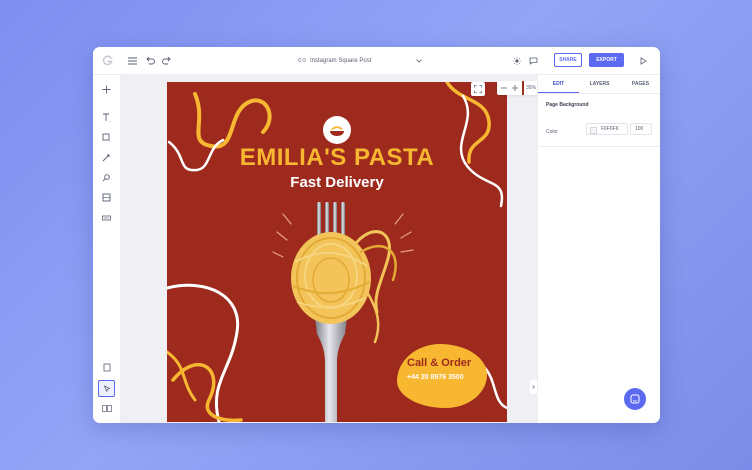 Image resolution: width=752 pixels, height=470 pixels. Describe the element at coordinates (610, 129) in the screenshot. I see `color-hex-value: F6F6F6` at that location.